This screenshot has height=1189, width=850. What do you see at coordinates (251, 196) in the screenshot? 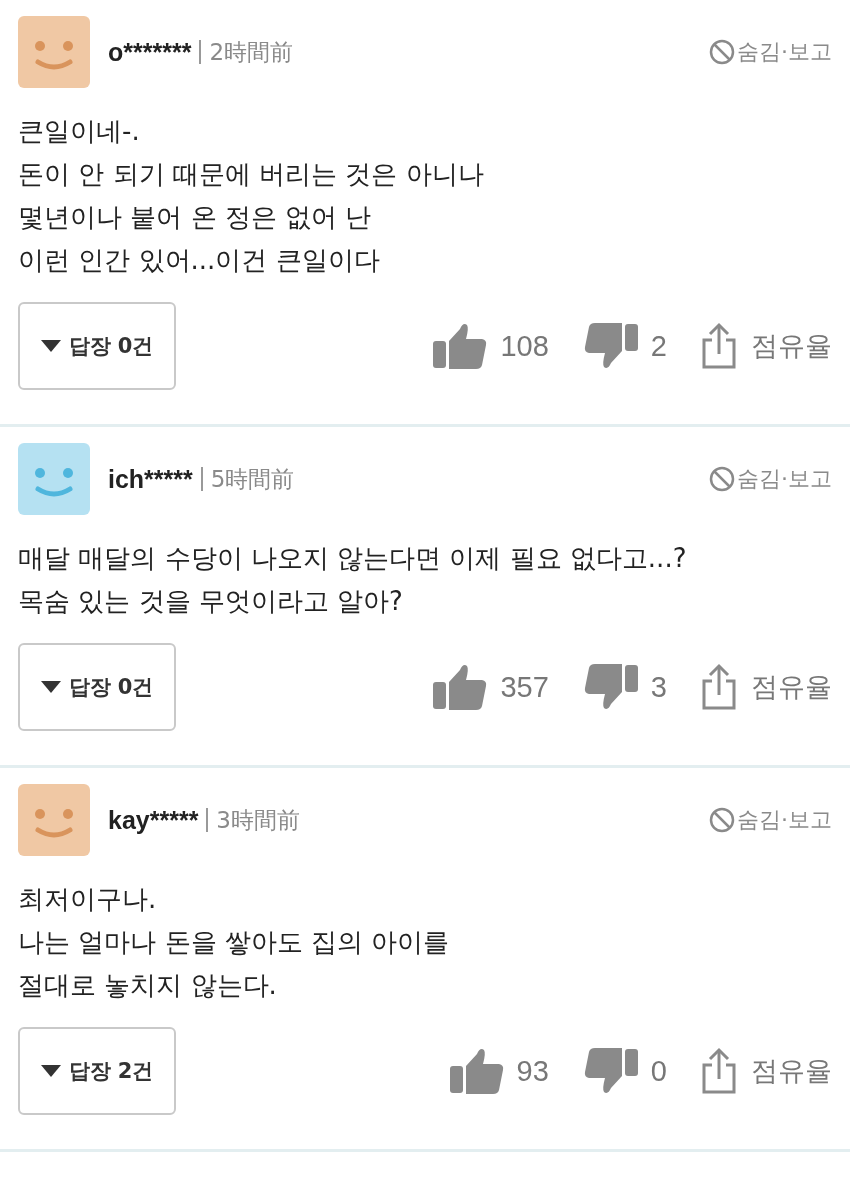
I see `comment-text: 큰일이네-. 돈이 안 되기 때문에 버리는 것은 아니나 몇년이나 붙어 온 정은 없어 난 이런 인간 있어...이건 큰일이다` at bounding box center [251, 196].